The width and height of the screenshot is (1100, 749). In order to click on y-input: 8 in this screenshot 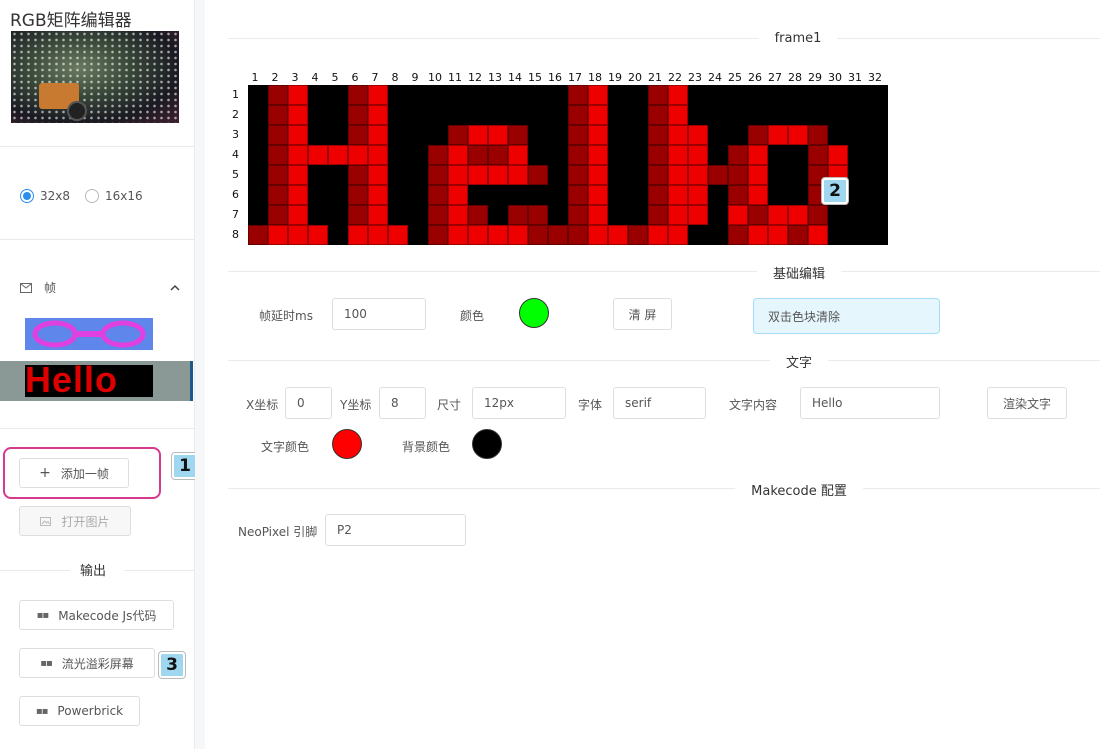, I will do `click(402, 403)`.